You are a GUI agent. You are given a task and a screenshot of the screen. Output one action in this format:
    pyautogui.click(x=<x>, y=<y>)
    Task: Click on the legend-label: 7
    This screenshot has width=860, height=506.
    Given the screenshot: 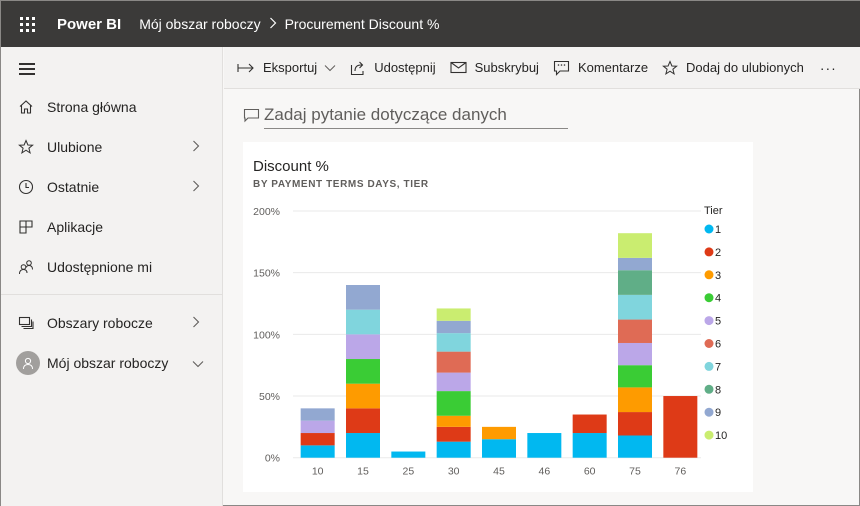 What is the action you would take?
    pyautogui.click(x=718, y=367)
    